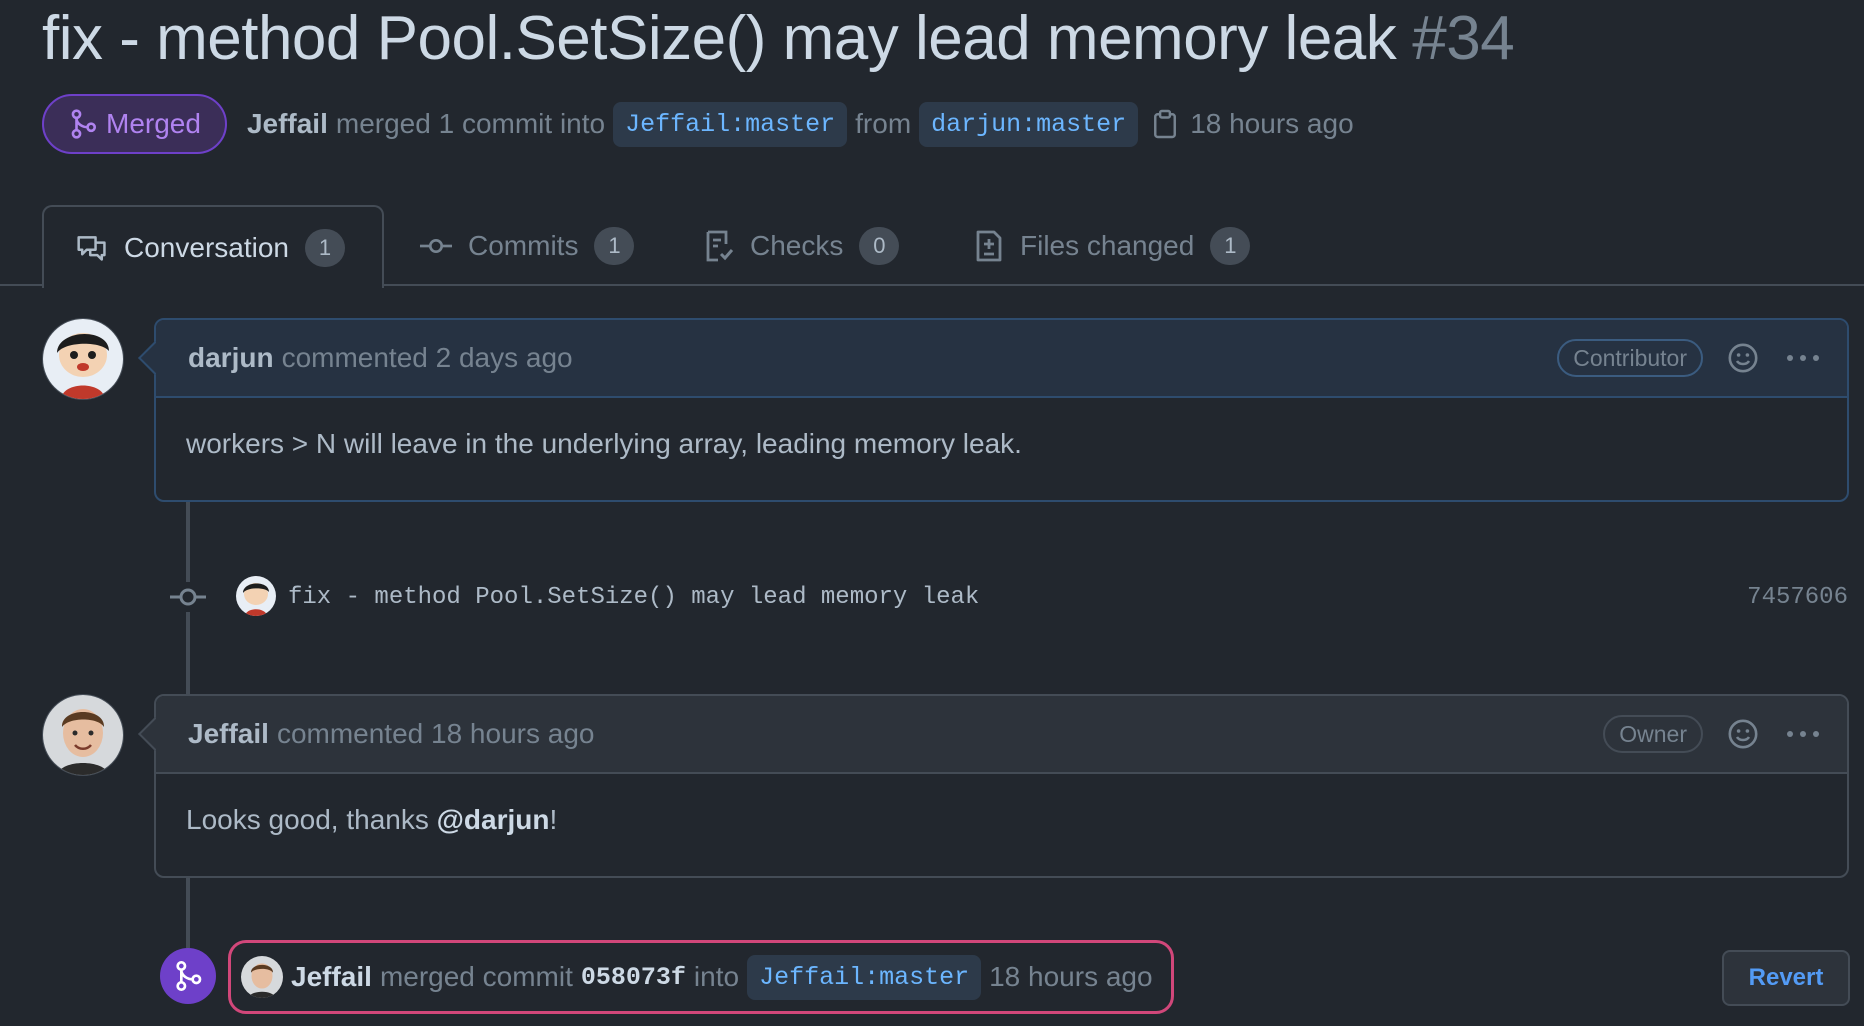 This screenshot has width=1864, height=1026. Describe the element at coordinates (1107, 245) in the screenshot. I see `tab-files-changed-label: Files changed` at that location.